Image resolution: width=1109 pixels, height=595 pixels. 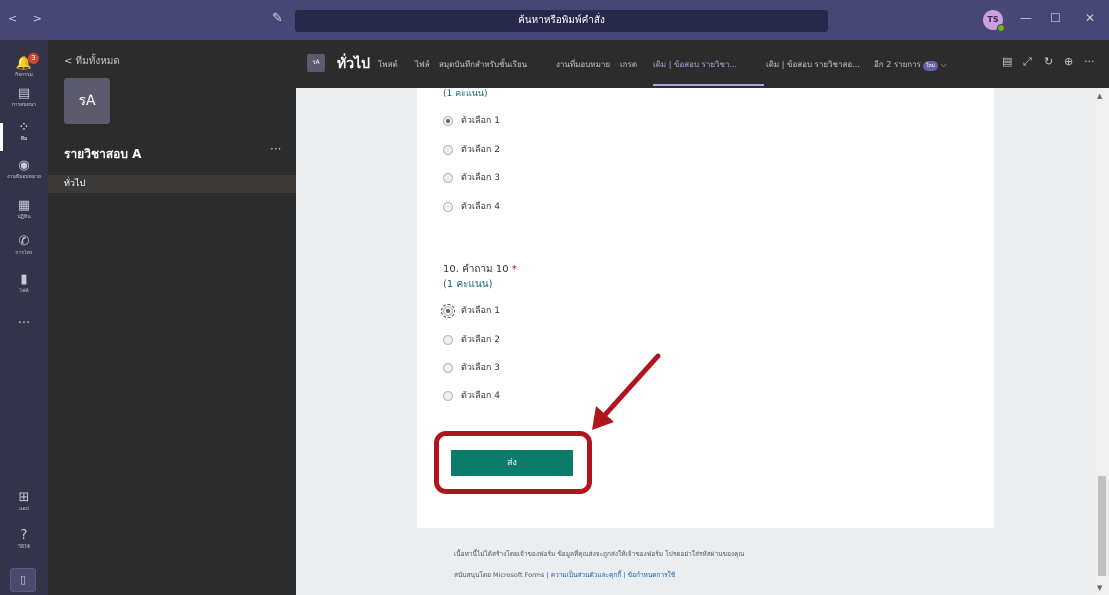 I want to click on rail-label: ทีม, so click(x=24, y=139).